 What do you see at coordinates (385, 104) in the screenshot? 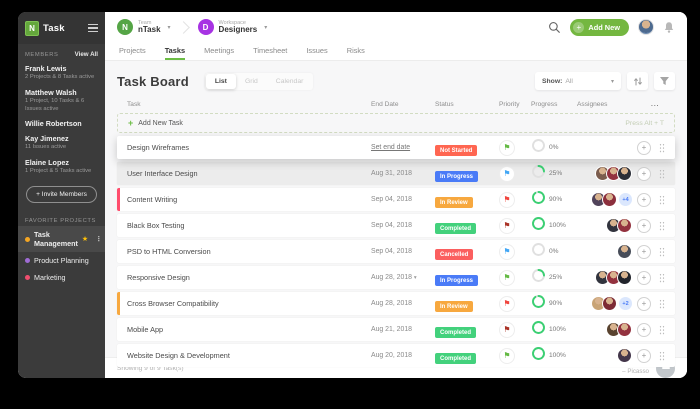
I see `column-header-end-date: End Date` at bounding box center [385, 104].